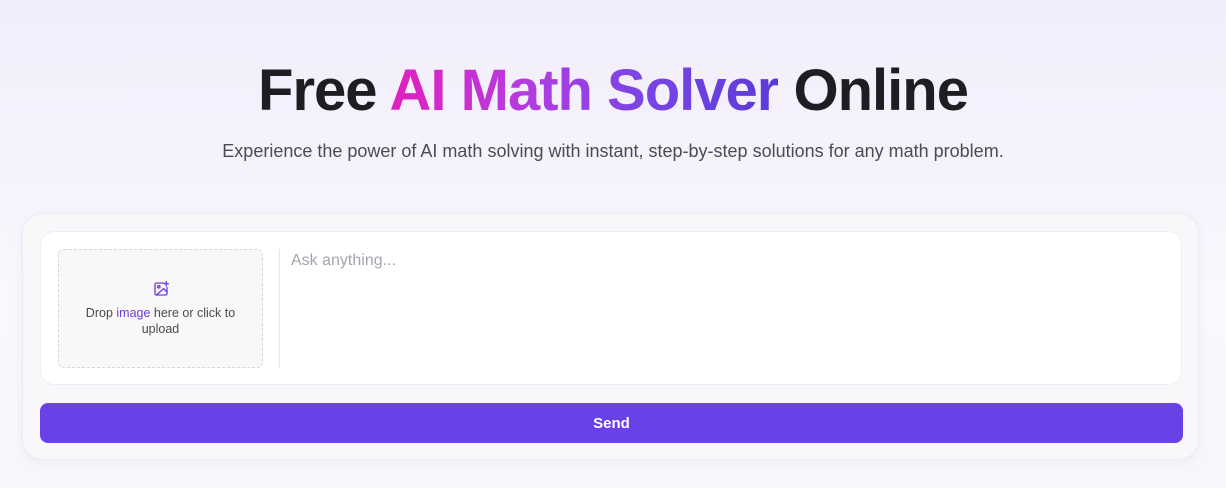  Describe the element at coordinates (133, 313) in the screenshot. I see `dropzone-image-link: image` at that location.